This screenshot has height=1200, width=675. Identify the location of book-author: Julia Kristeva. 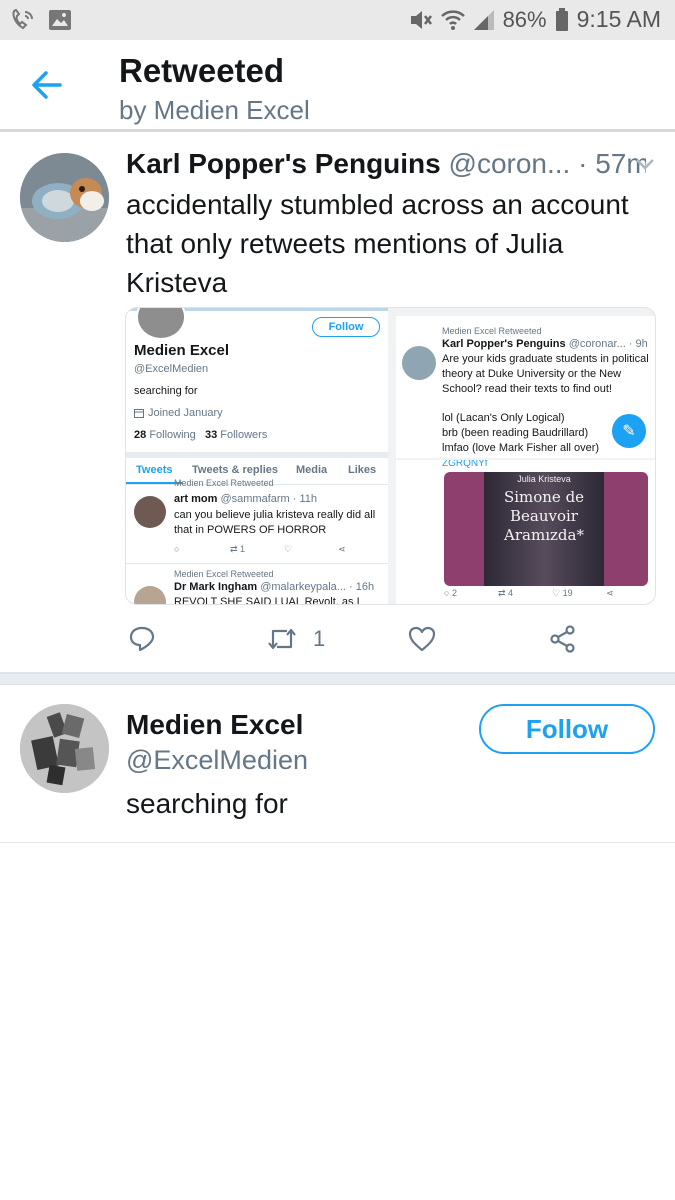
(544, 479).